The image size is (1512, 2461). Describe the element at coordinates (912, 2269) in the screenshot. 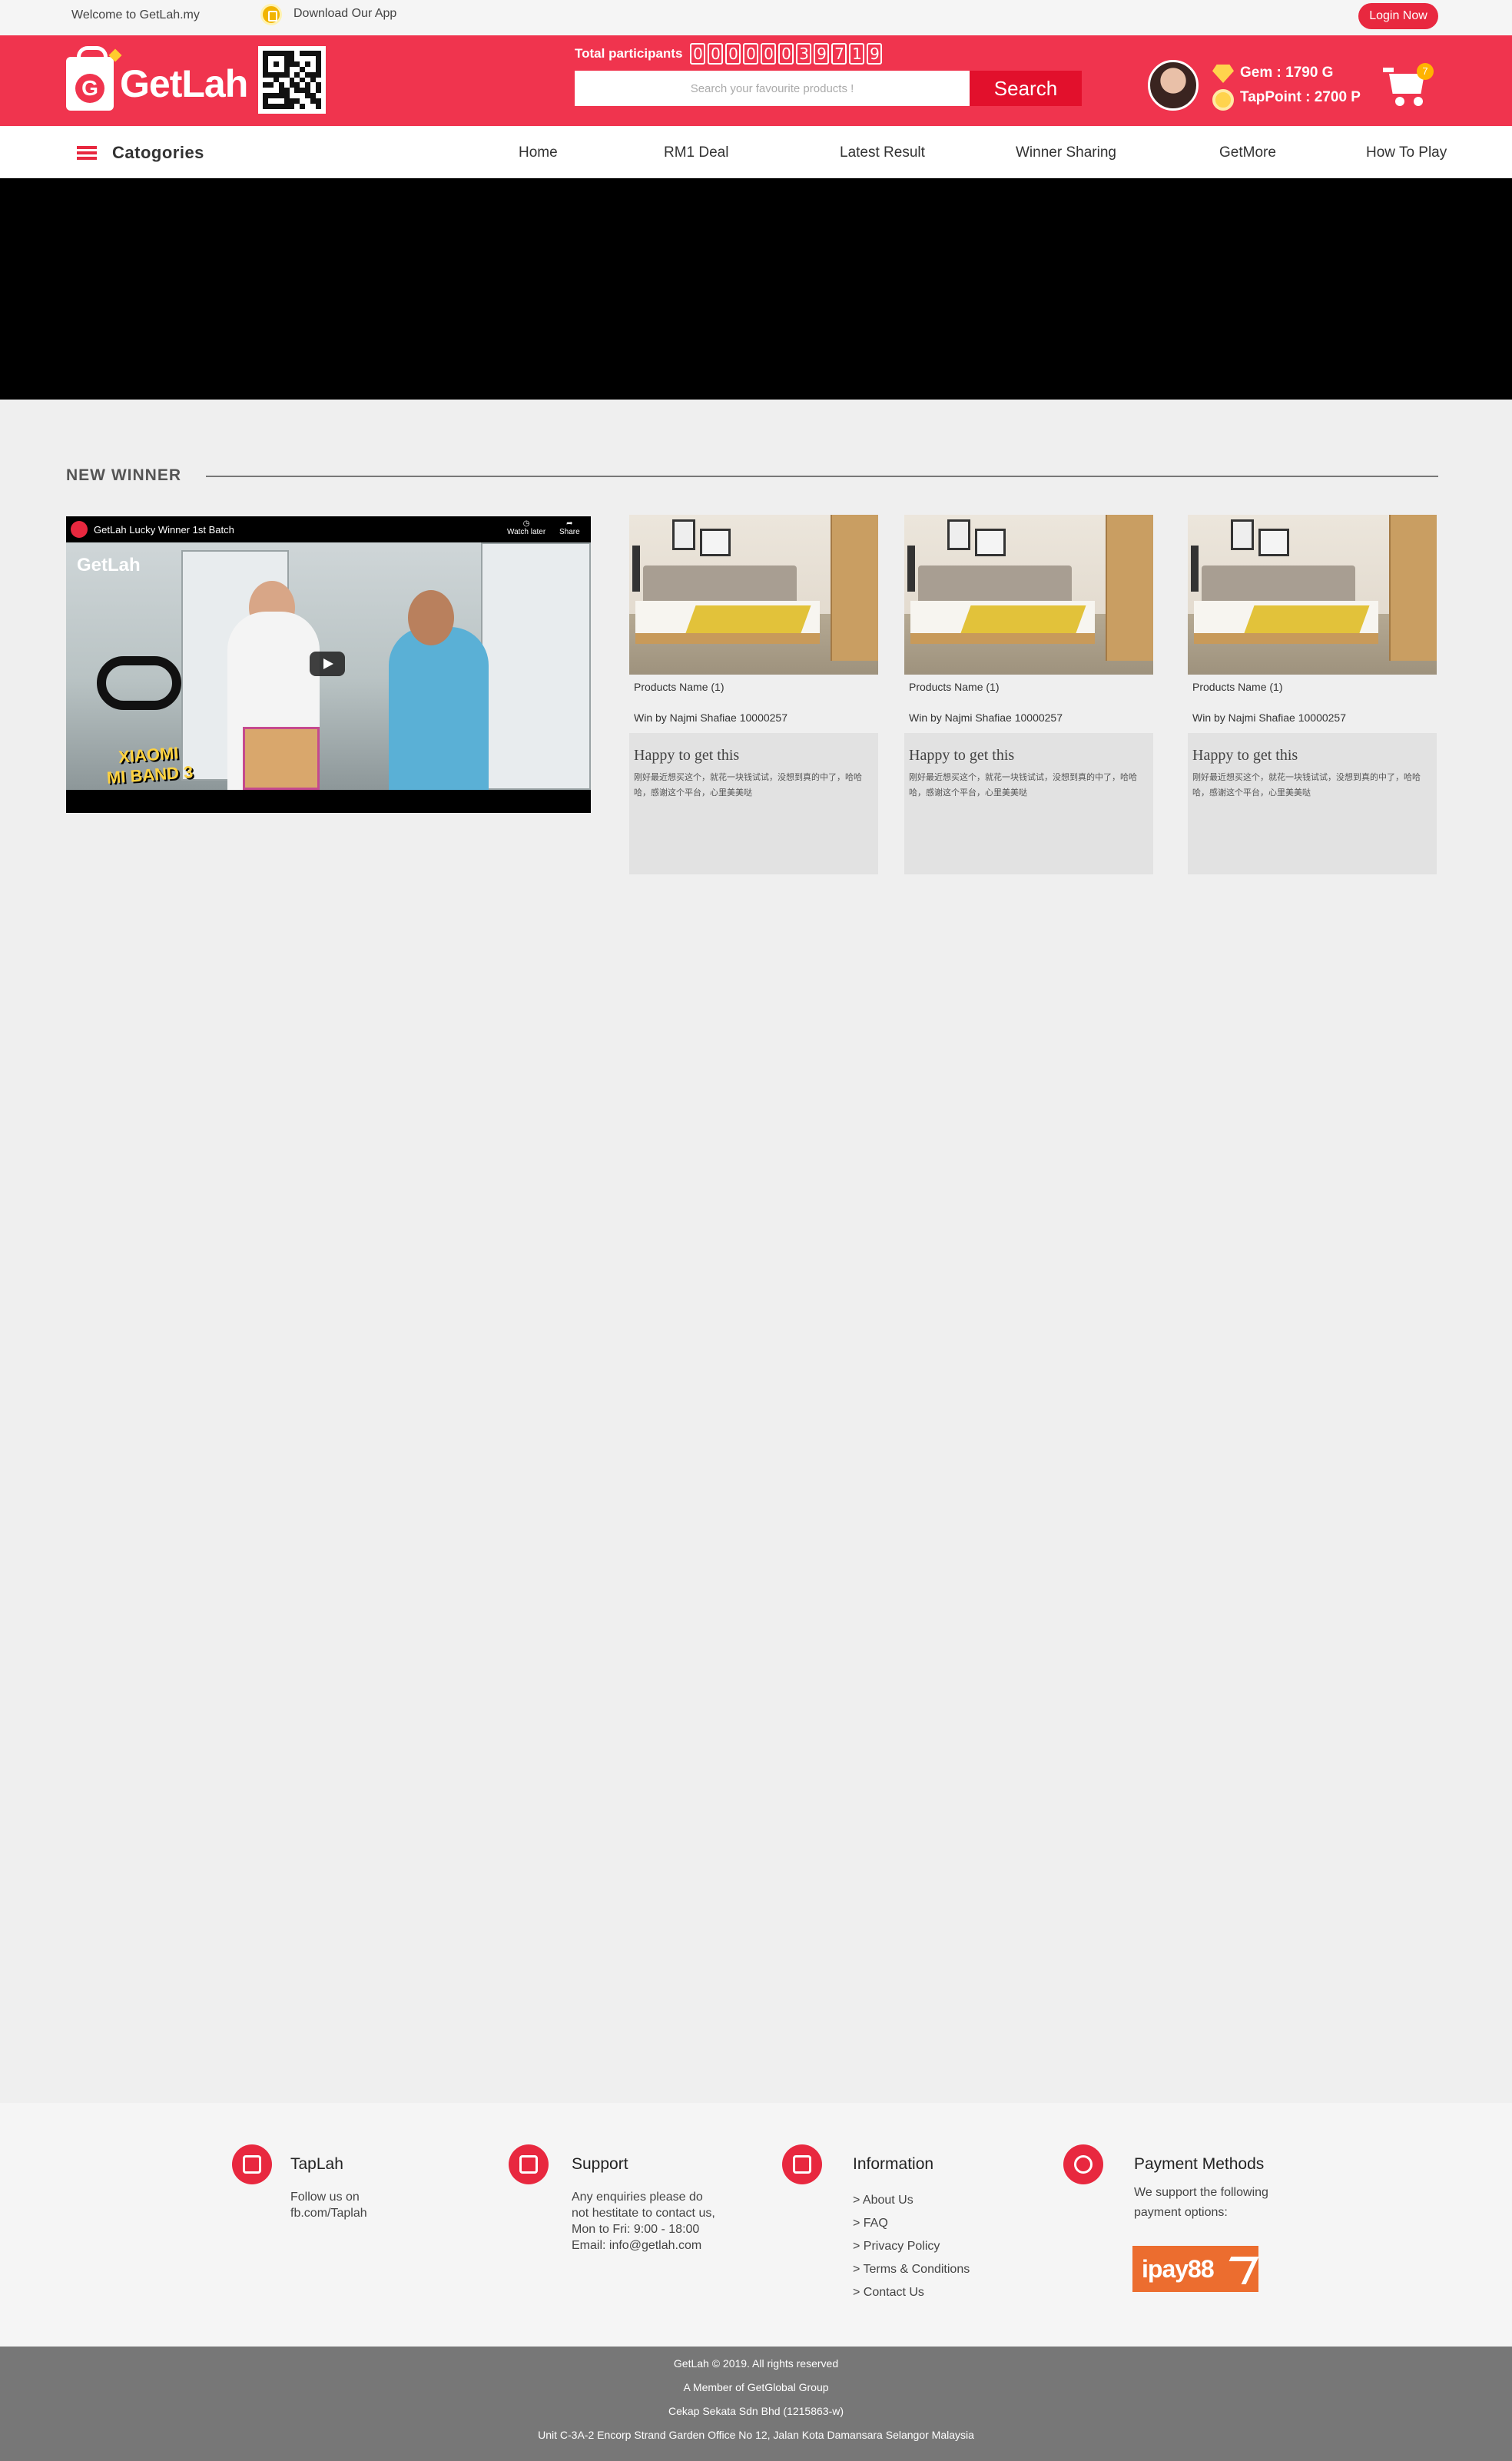

I see `footer-link-terms: > Terms & Conditions` at that location.